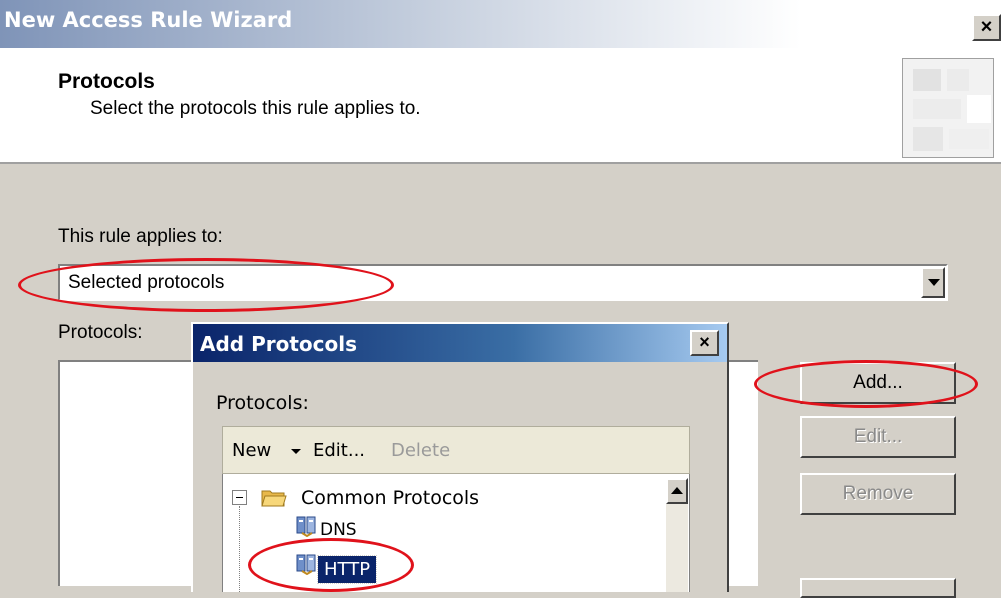 This screenshot has height=598, width=1001. I want to click on rule-applies-text: This rule applies to:, so click(140, 236).